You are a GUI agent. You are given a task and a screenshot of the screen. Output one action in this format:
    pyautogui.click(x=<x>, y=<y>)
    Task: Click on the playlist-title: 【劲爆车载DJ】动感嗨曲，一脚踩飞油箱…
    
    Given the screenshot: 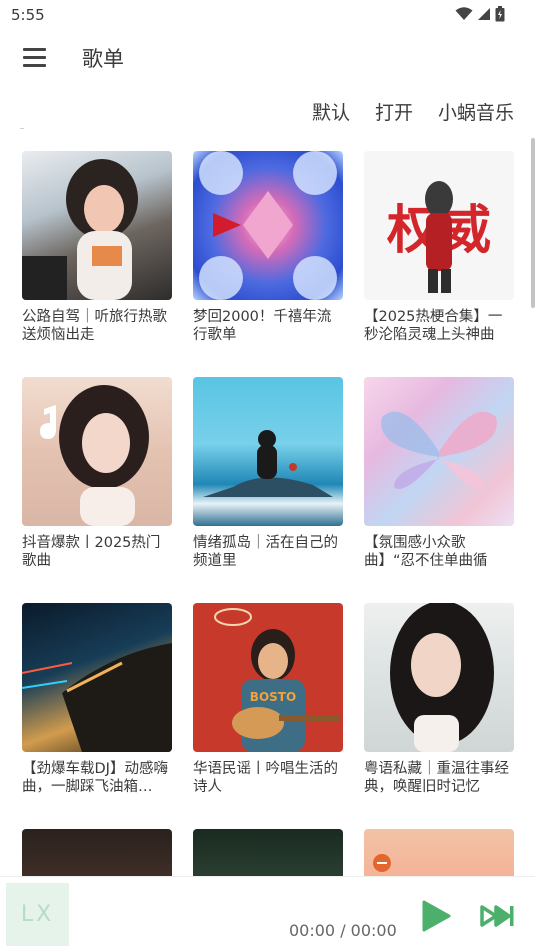 What is the action you would take?
    pyautogui.click(x=95, y=778)
    